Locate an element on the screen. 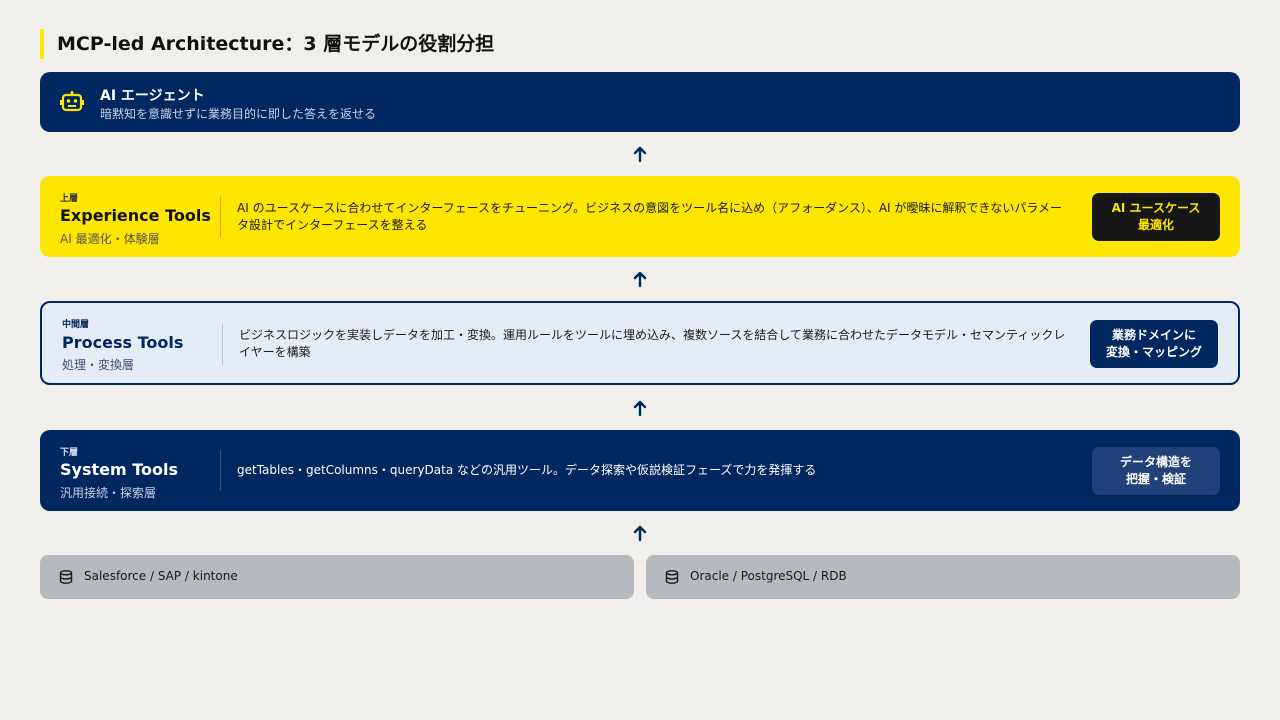 This screenshot has height=720, width=1280. data-source-saas: Salesforce / SAP / kintone is located at coordinates (337, 577).